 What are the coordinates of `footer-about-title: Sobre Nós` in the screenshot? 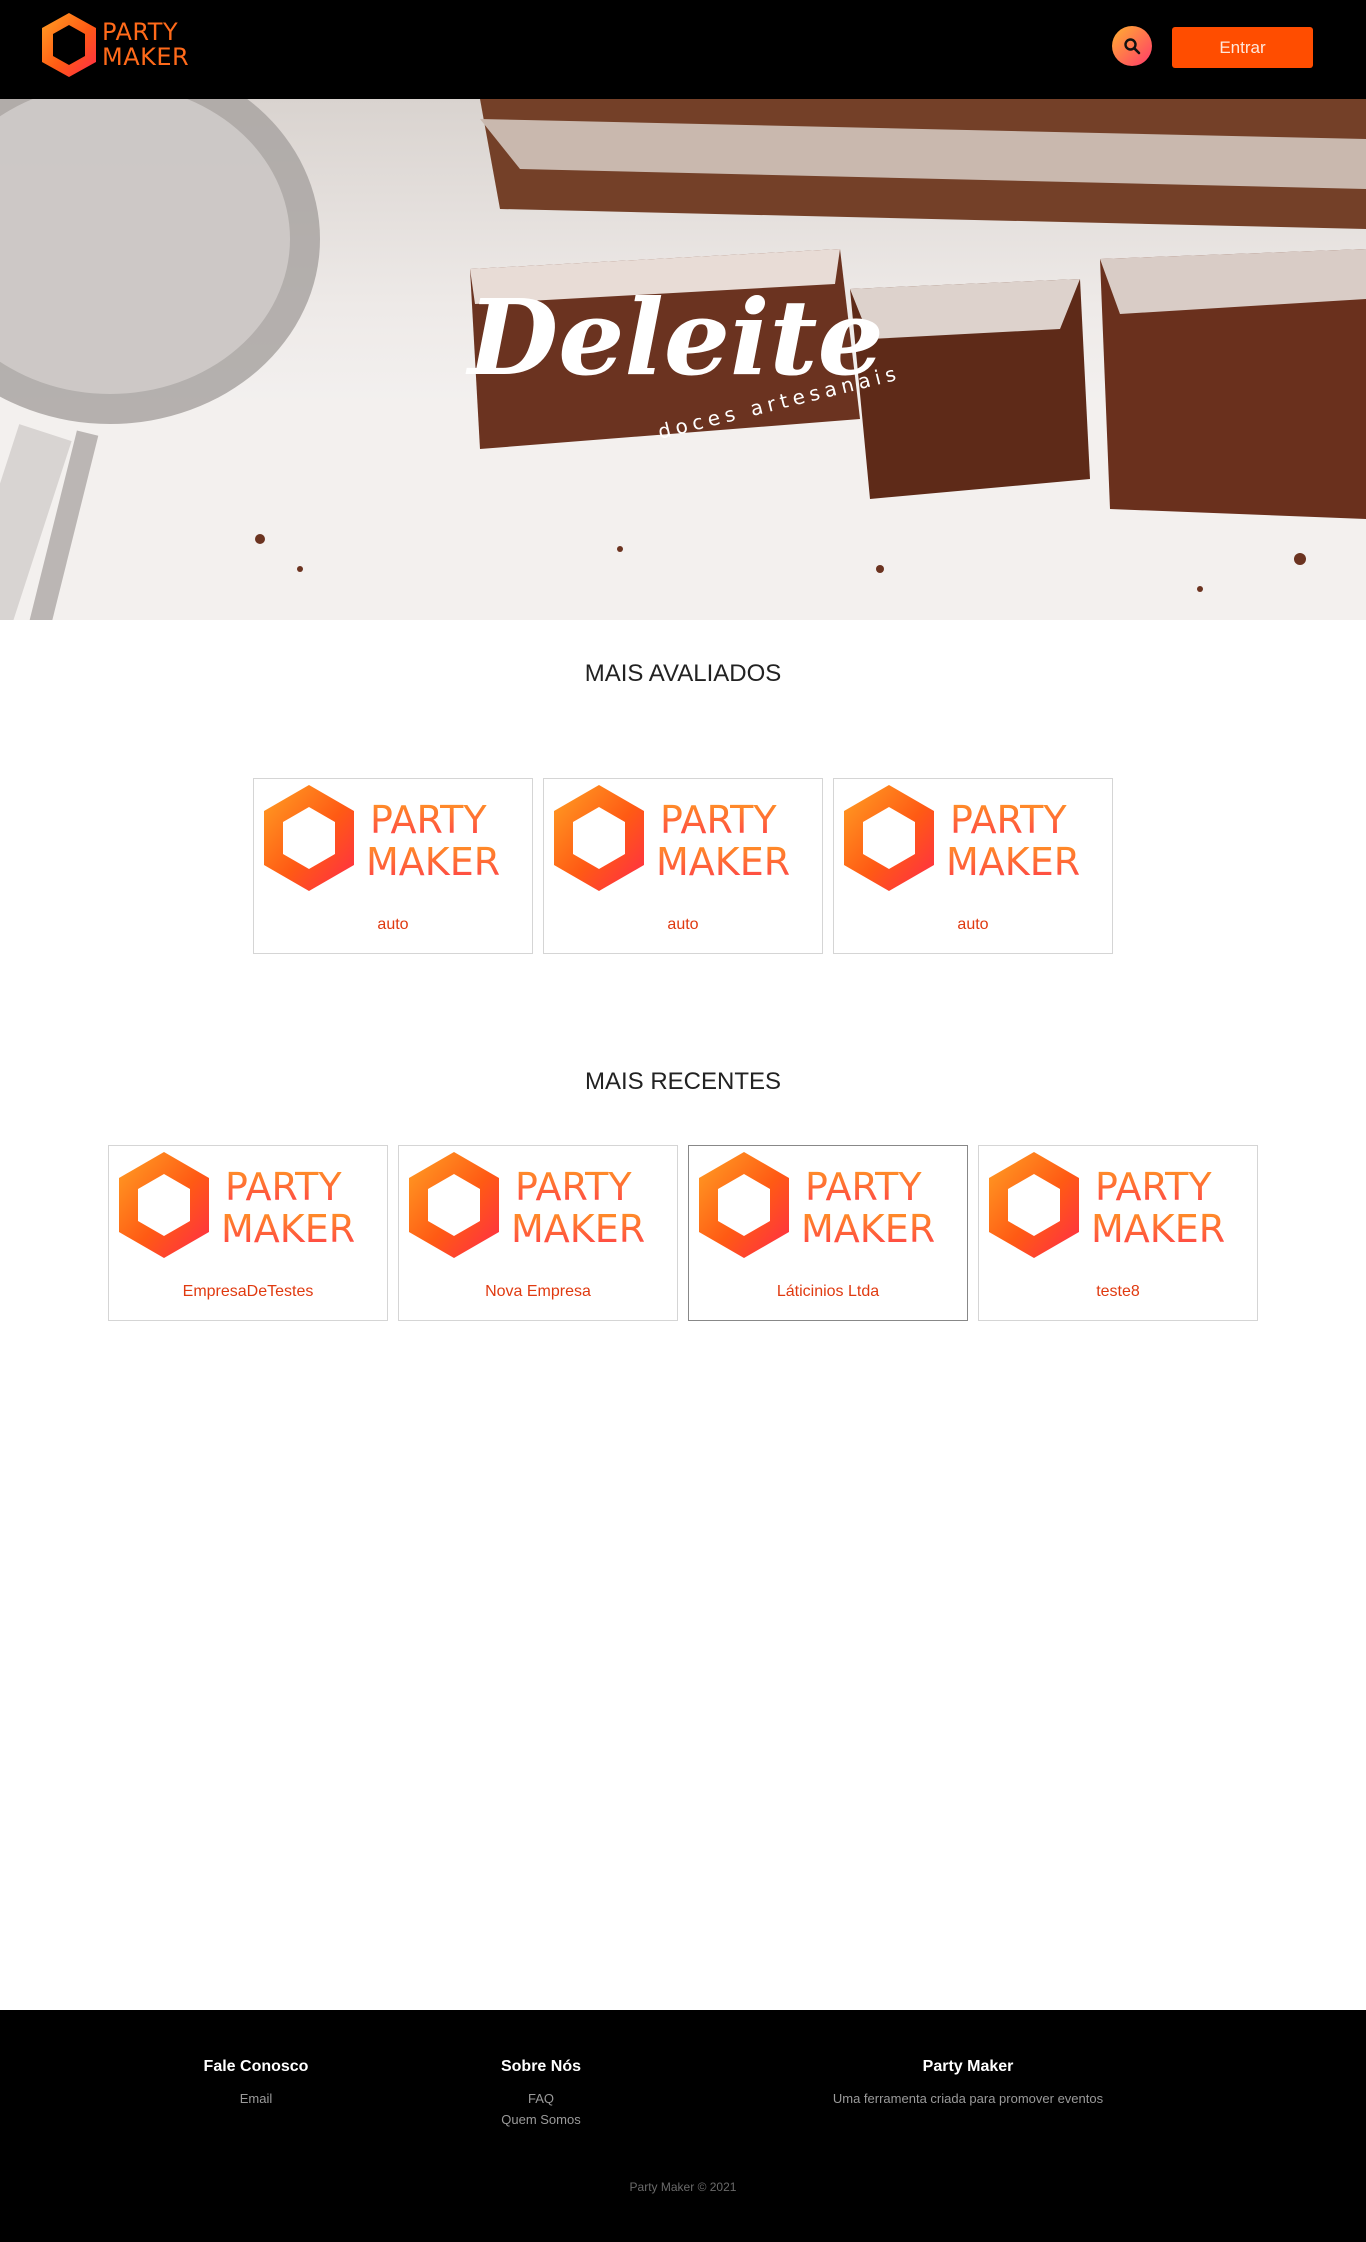 It's located at (540, 2066).